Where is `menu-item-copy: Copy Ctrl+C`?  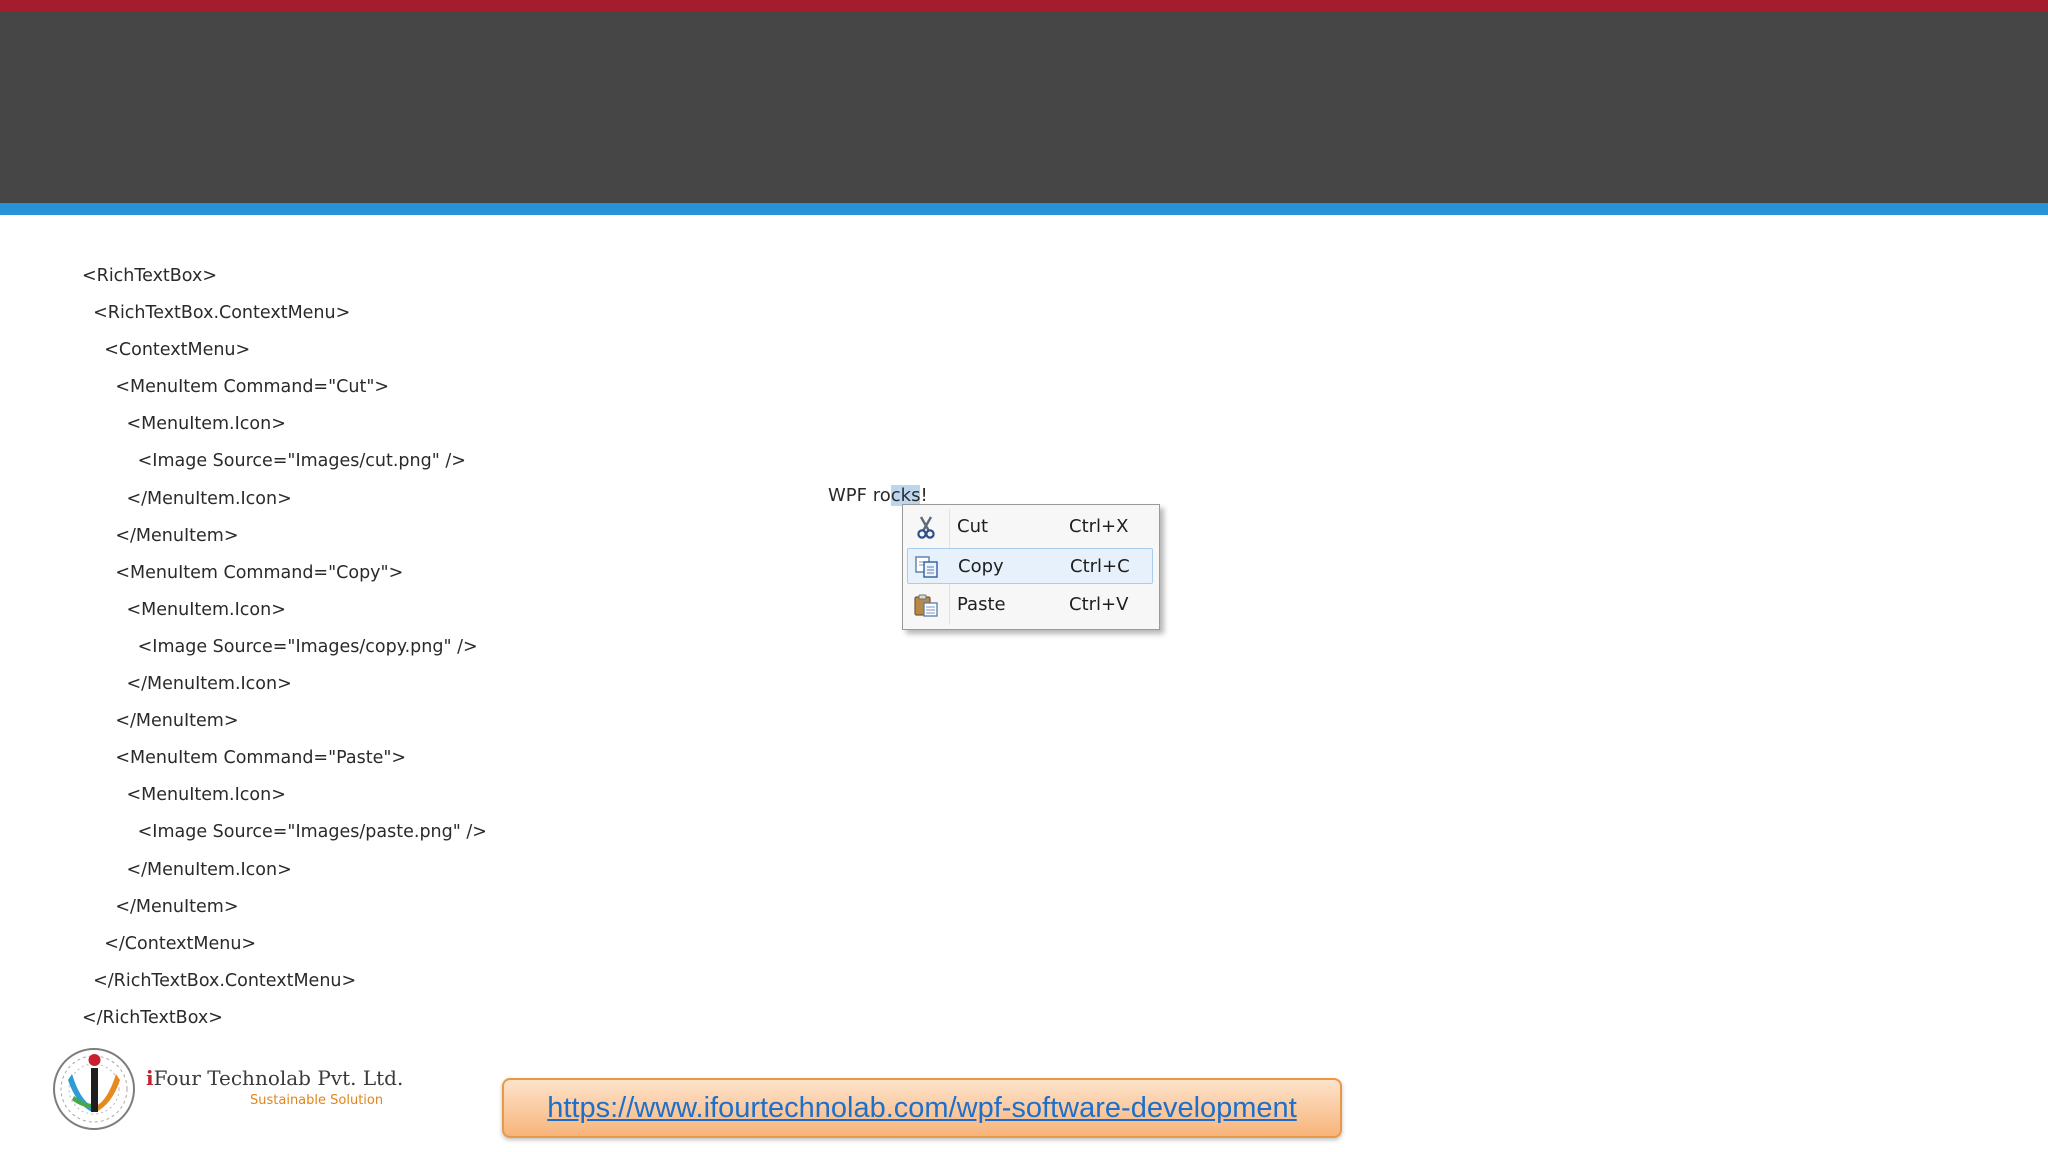 menu-item-copy: Copy Ctrl+C is located at coordinates (1030, 566).